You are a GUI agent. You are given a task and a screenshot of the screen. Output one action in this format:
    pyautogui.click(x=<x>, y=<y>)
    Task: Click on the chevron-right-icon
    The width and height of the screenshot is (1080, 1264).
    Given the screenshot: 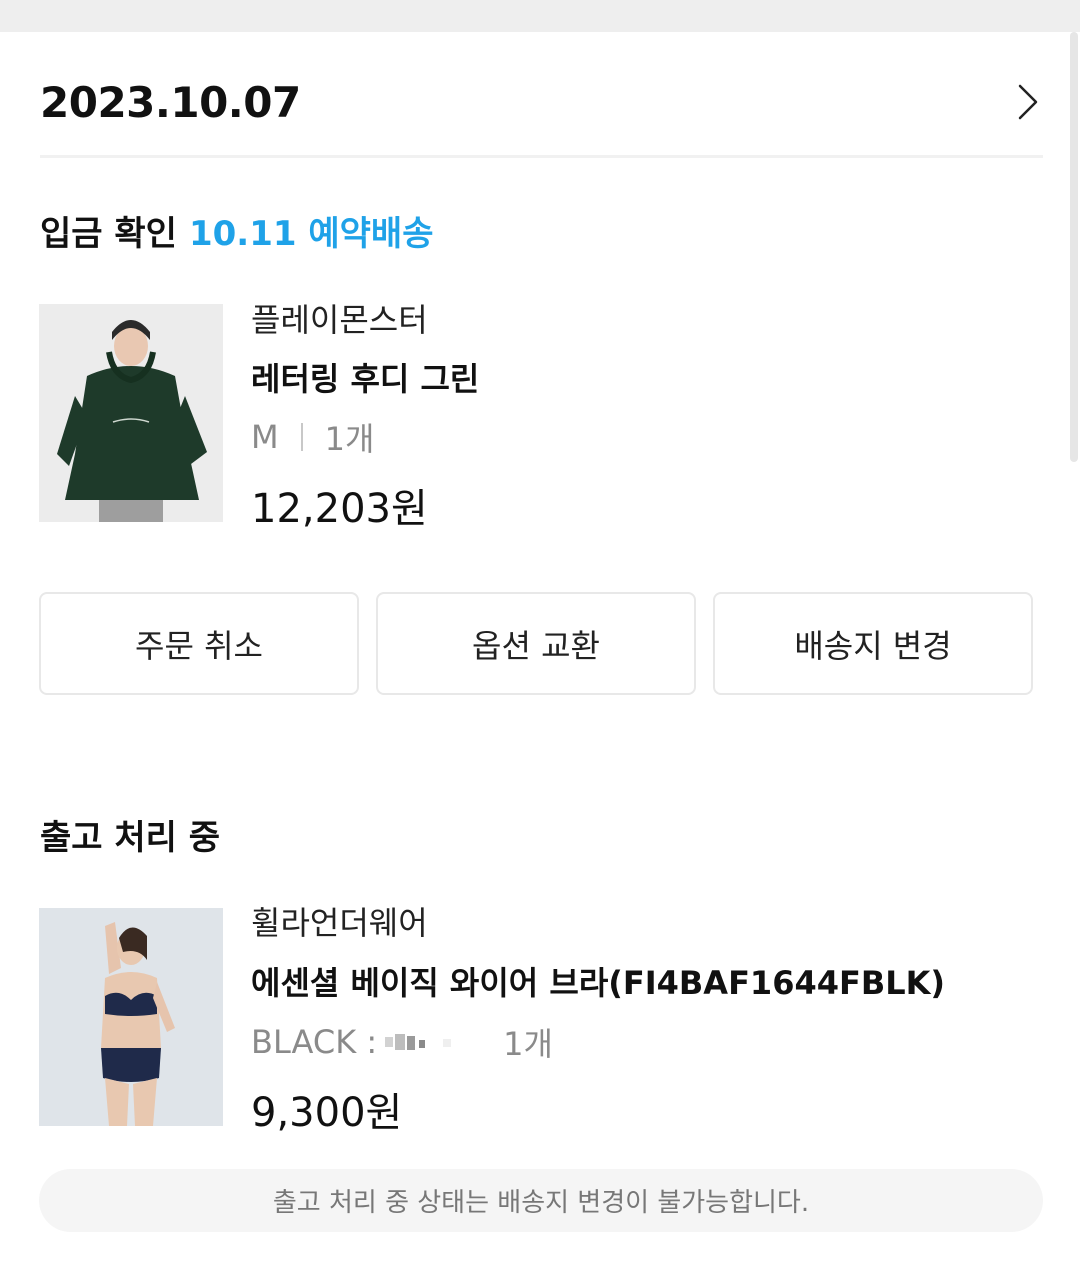 What is the action you would take?
    pyautogui.click(x=1028, y=102)
    